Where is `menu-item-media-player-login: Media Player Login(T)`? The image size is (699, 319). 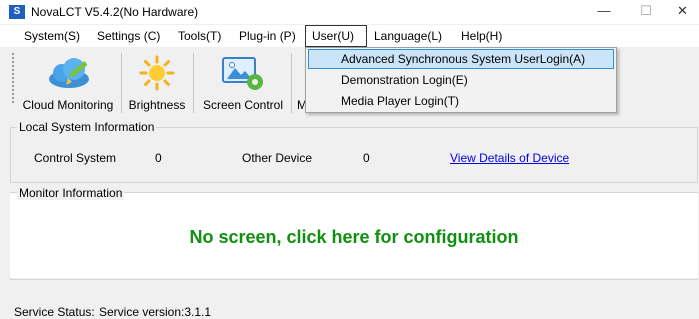 menu-item-media-player-login: Media Player Login(T) is located at coordinates (461, 101).